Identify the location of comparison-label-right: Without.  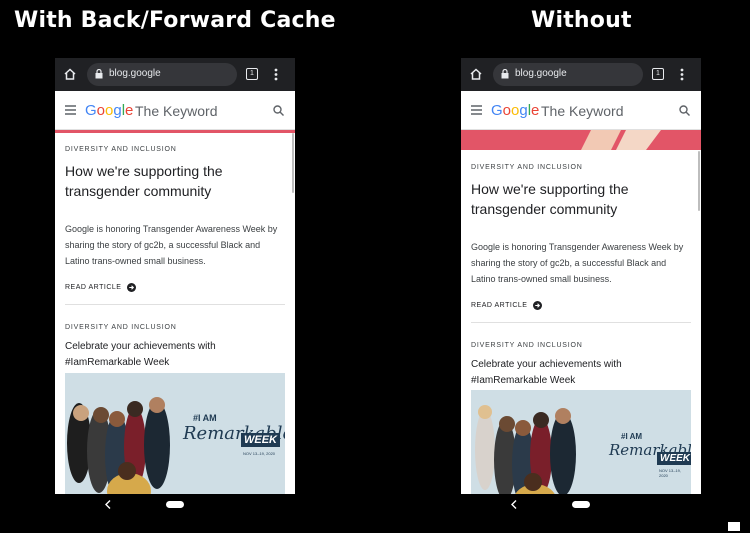
(581, 20).